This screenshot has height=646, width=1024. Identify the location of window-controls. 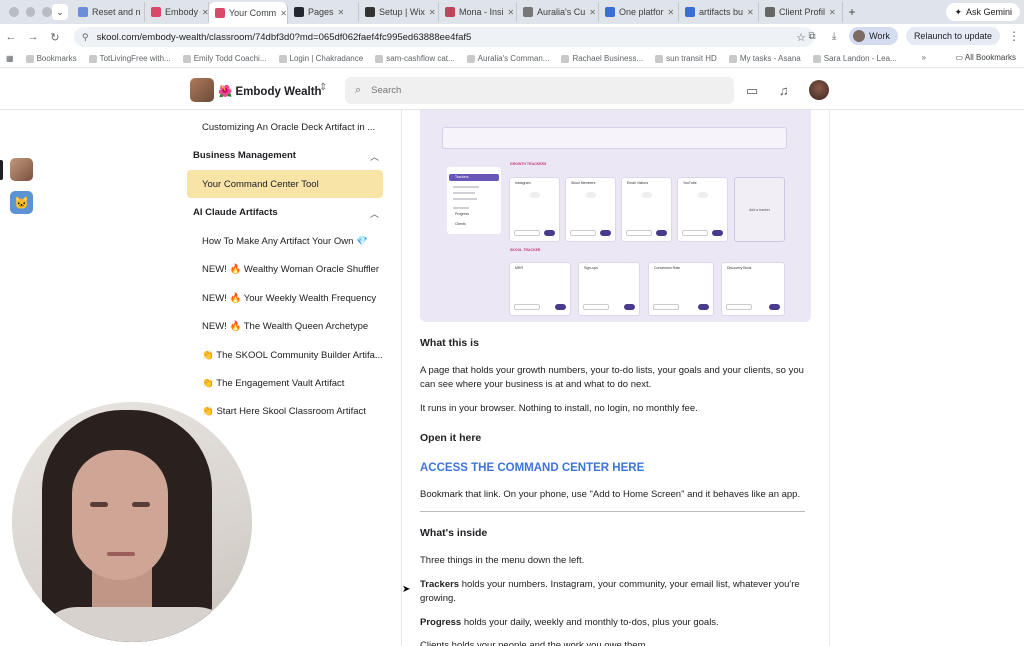
(26, 12).